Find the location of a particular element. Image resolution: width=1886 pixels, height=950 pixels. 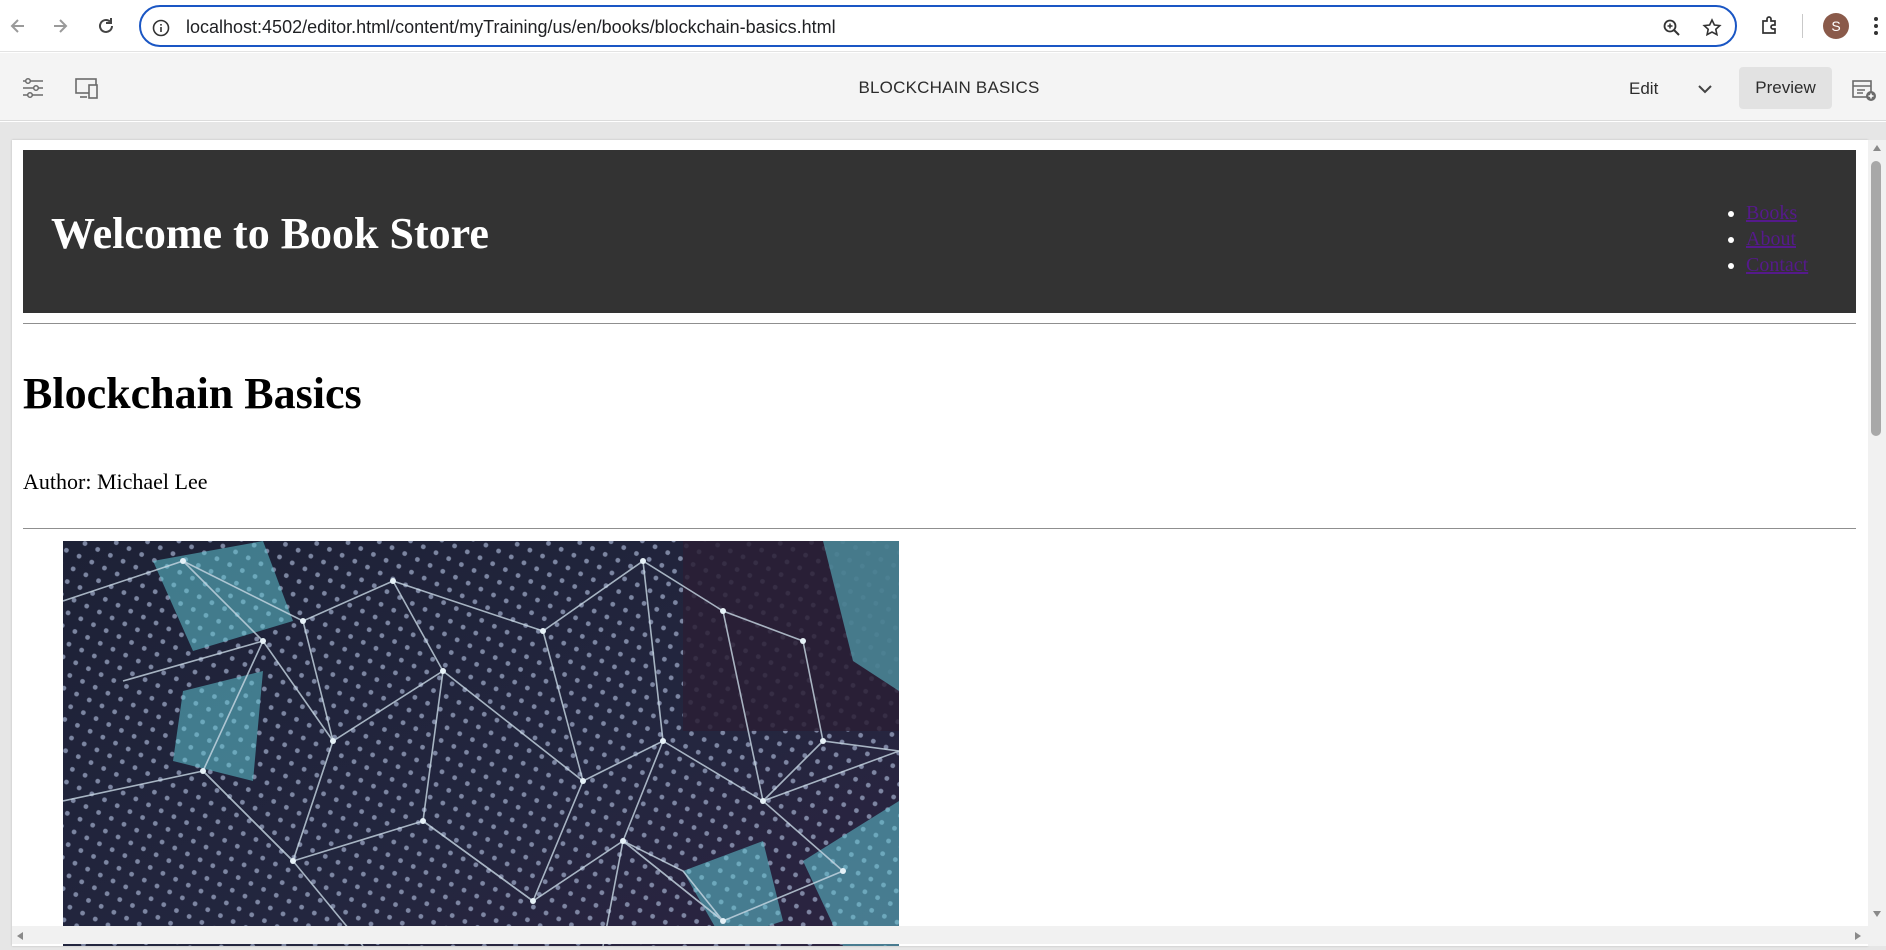

forward-arrow-icon is located at coordinates (60, 26).